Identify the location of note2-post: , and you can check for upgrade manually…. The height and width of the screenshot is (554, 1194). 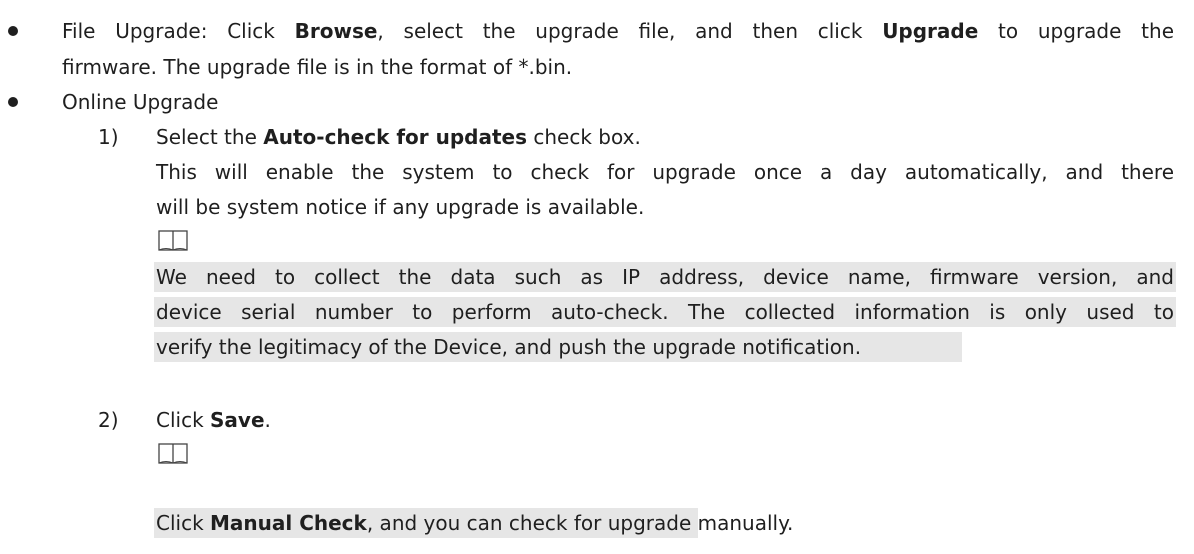
(580, 523).